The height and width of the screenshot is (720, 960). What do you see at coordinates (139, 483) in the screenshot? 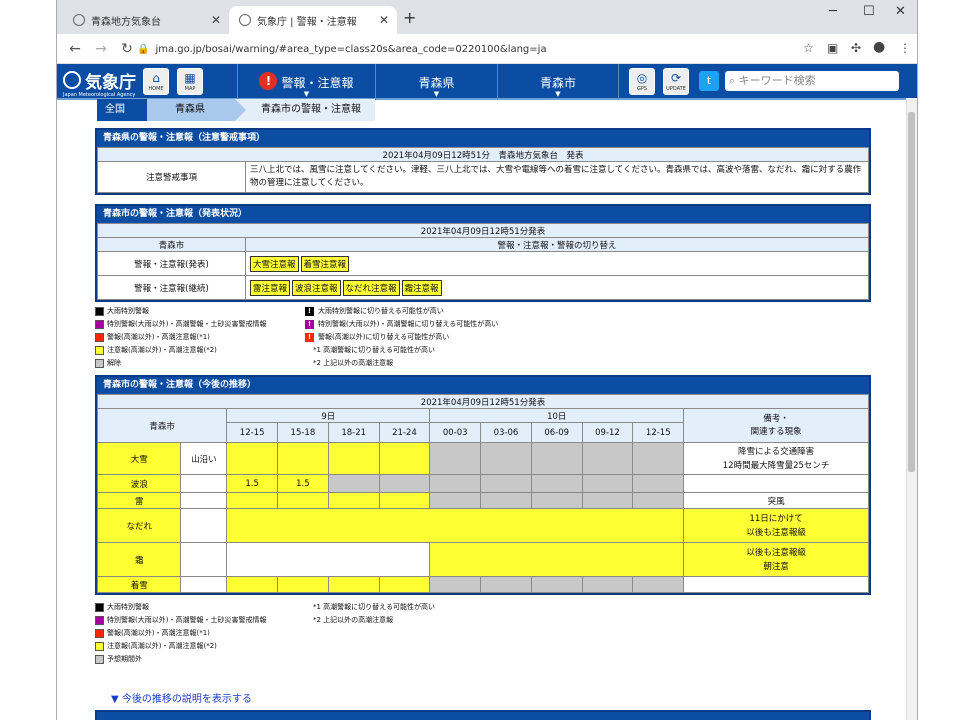
I see `row-name: 波浪` at bounding box center [139, 483].